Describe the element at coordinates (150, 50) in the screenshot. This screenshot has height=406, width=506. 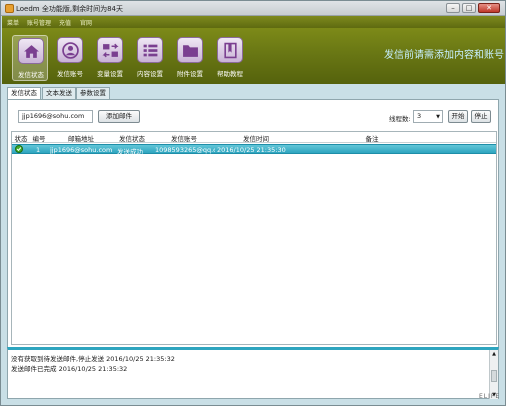
I see `list-icon` at that location.